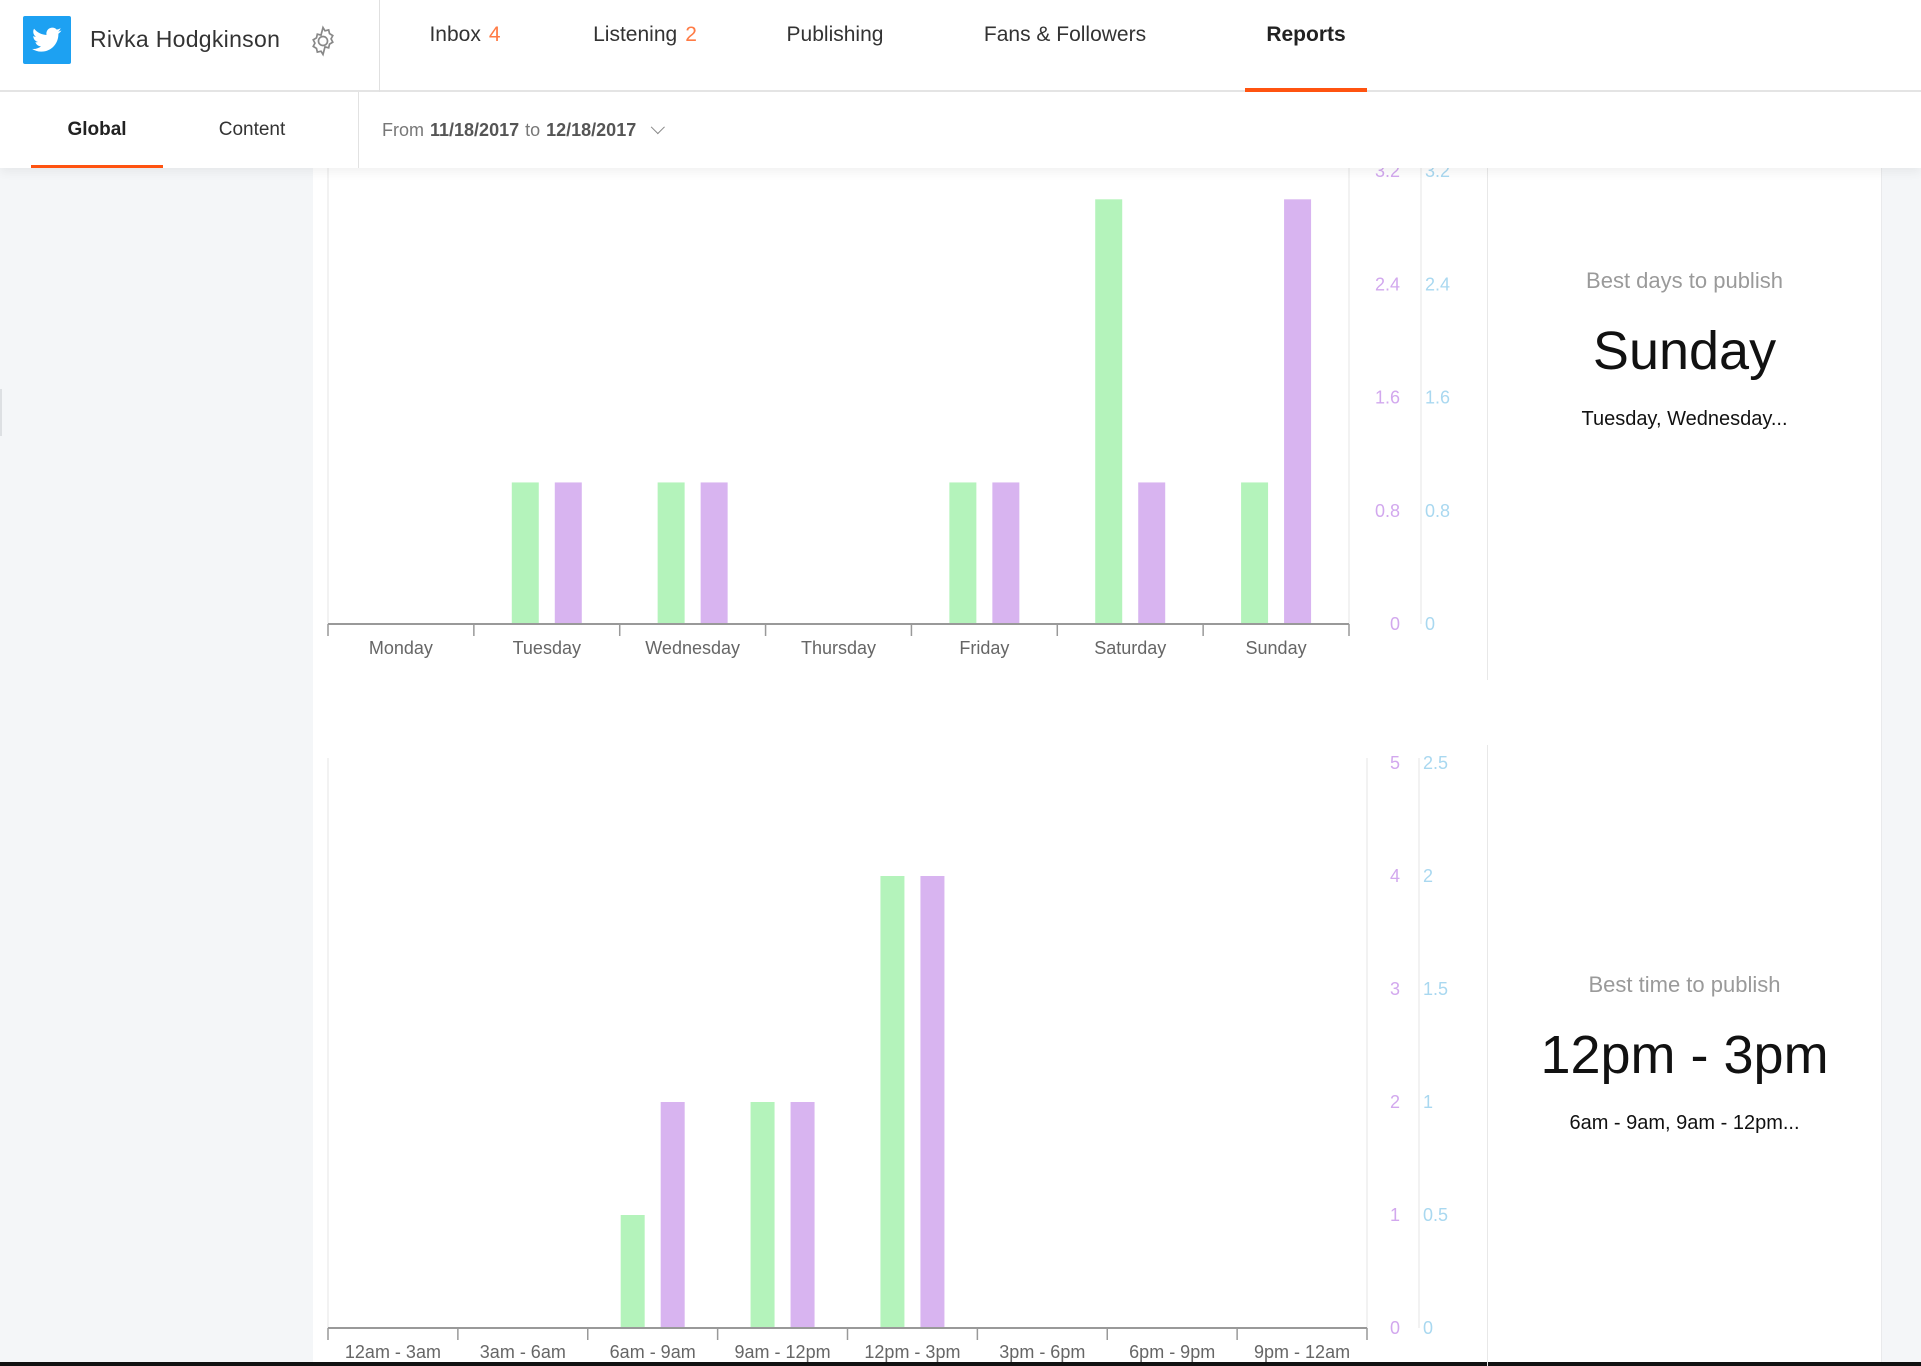  What do you see at coordinates (323, 41) in the screenshot?
I see `gear-icon` at bounding box center [323, 41].